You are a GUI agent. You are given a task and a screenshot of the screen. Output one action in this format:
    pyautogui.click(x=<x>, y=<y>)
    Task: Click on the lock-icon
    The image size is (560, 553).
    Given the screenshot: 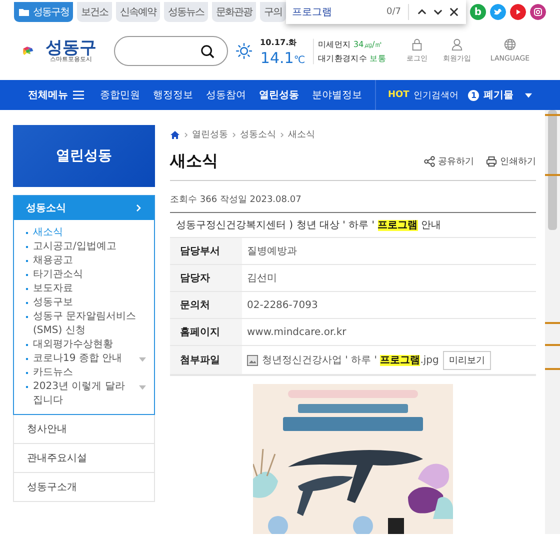 What is the action you would take?
    pyautogui.click(x=417, y=44)
    